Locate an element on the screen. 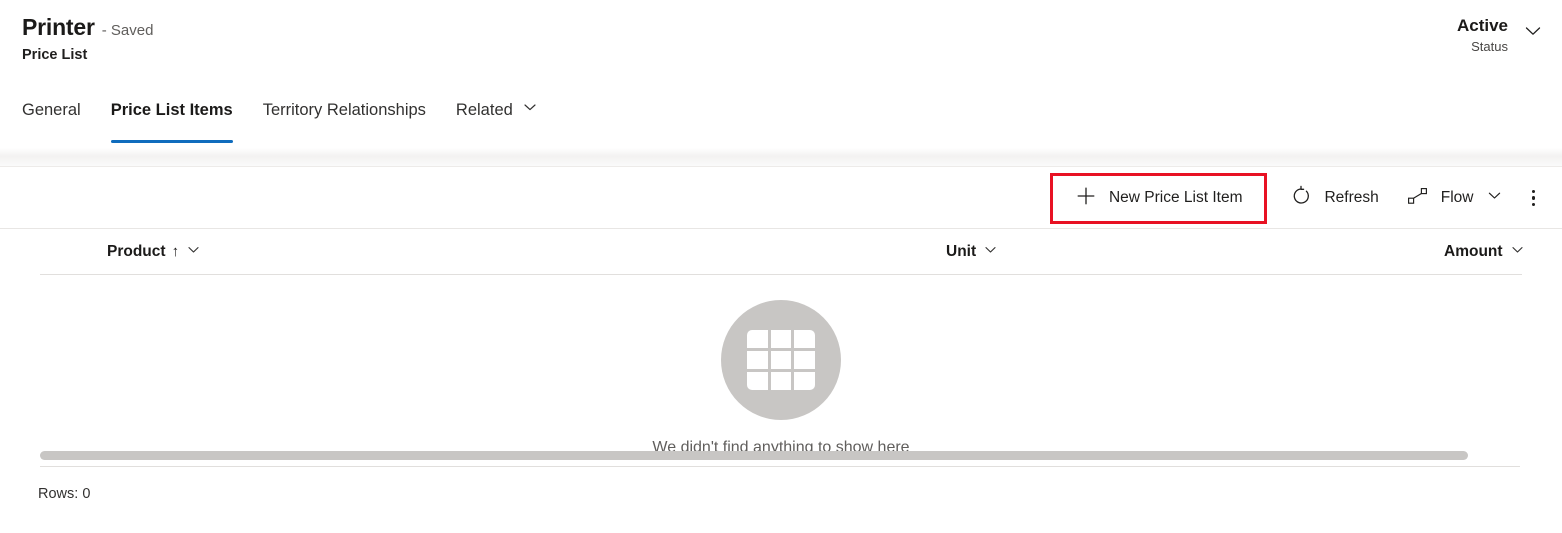 This screenshot has height=533, width=1562. refresh-icon is located at coordinates (1301, 198).